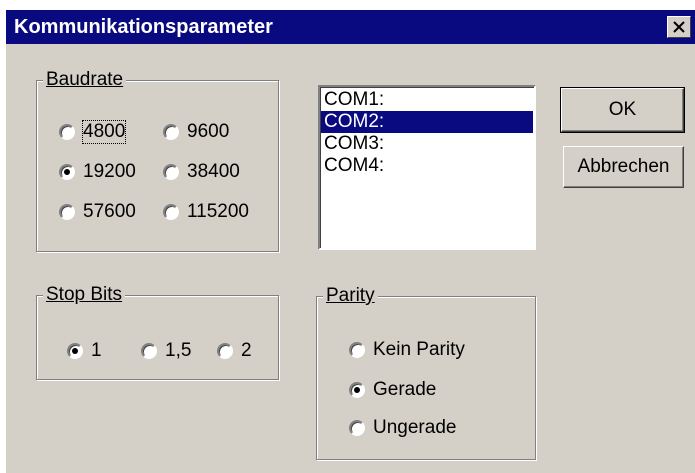 Image resolution: width=695 pixels, height=473 pixels. What do you see at coordinates (213, 171) in the screenshot?
I see `radio-label: 38400` at bounding box center [213, 171].